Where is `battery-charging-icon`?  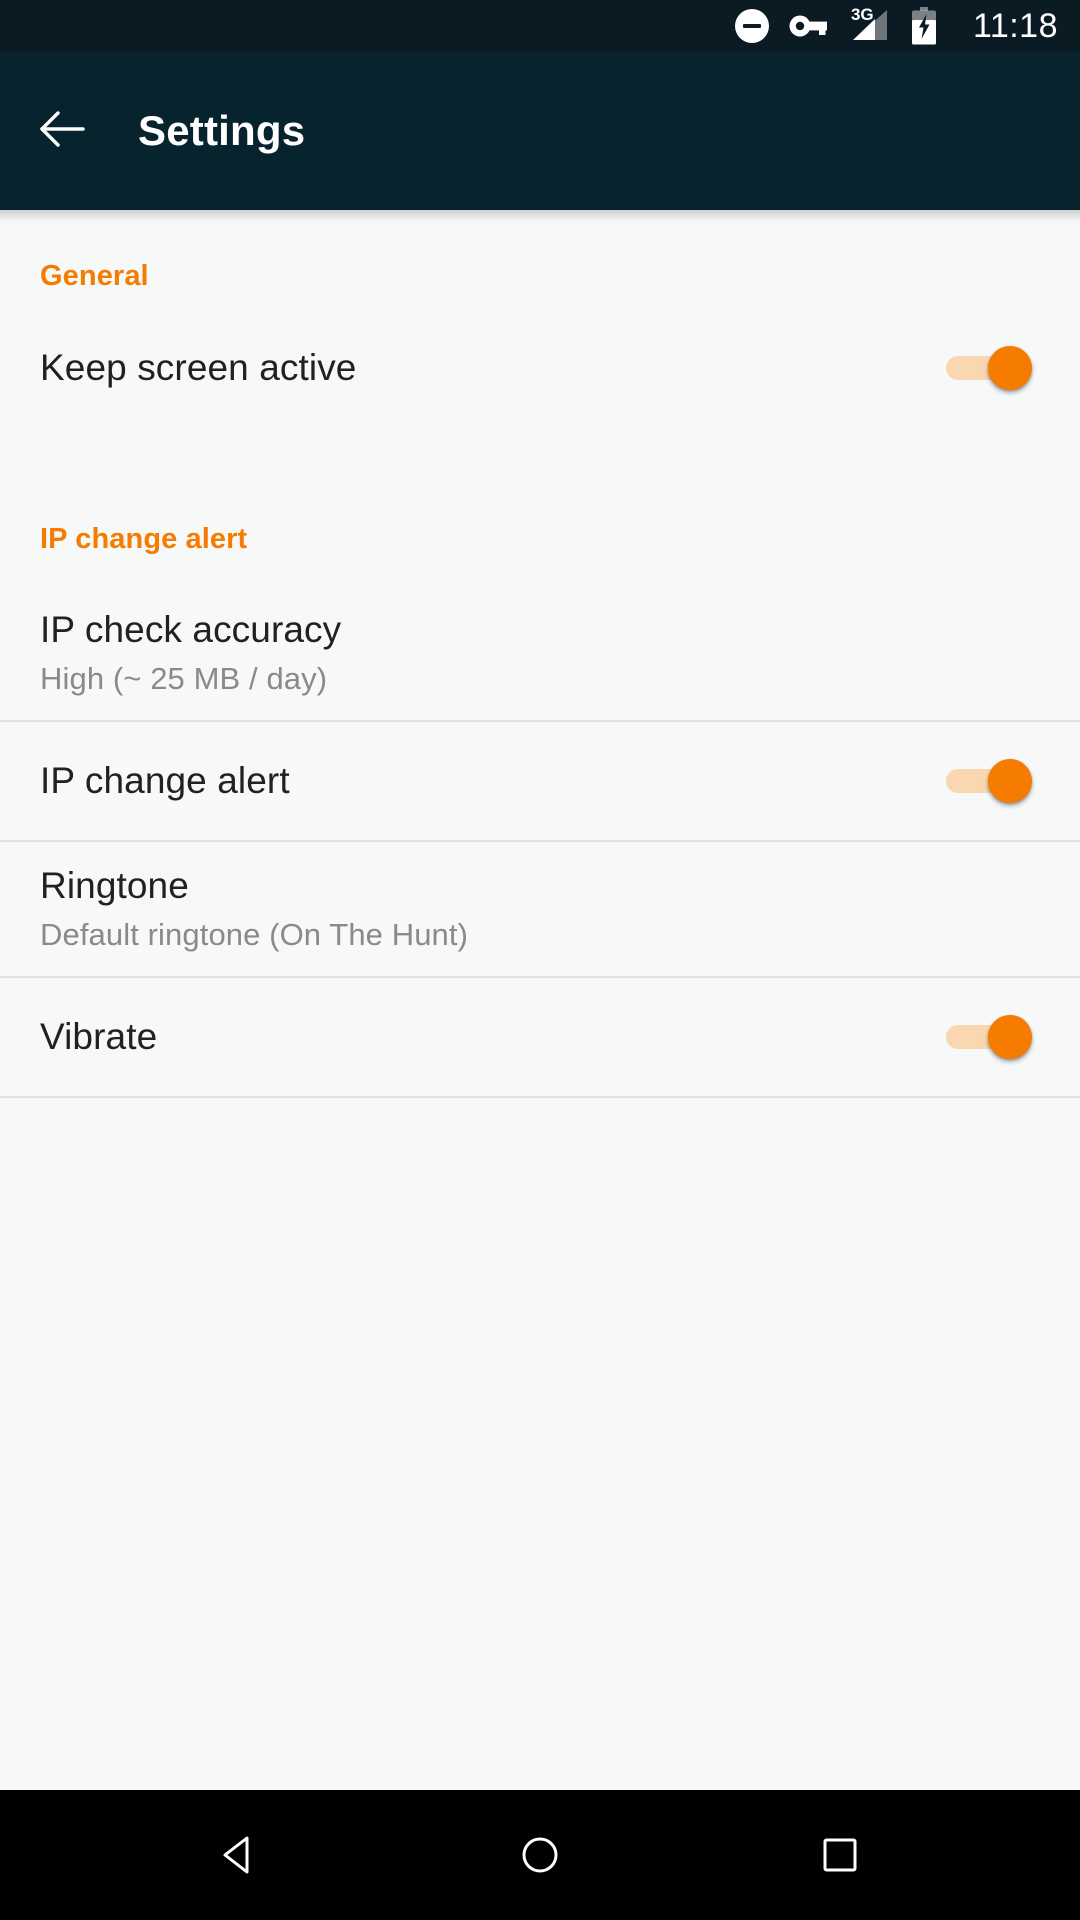
battery-charging-icon is located at coordinates (924, 26).